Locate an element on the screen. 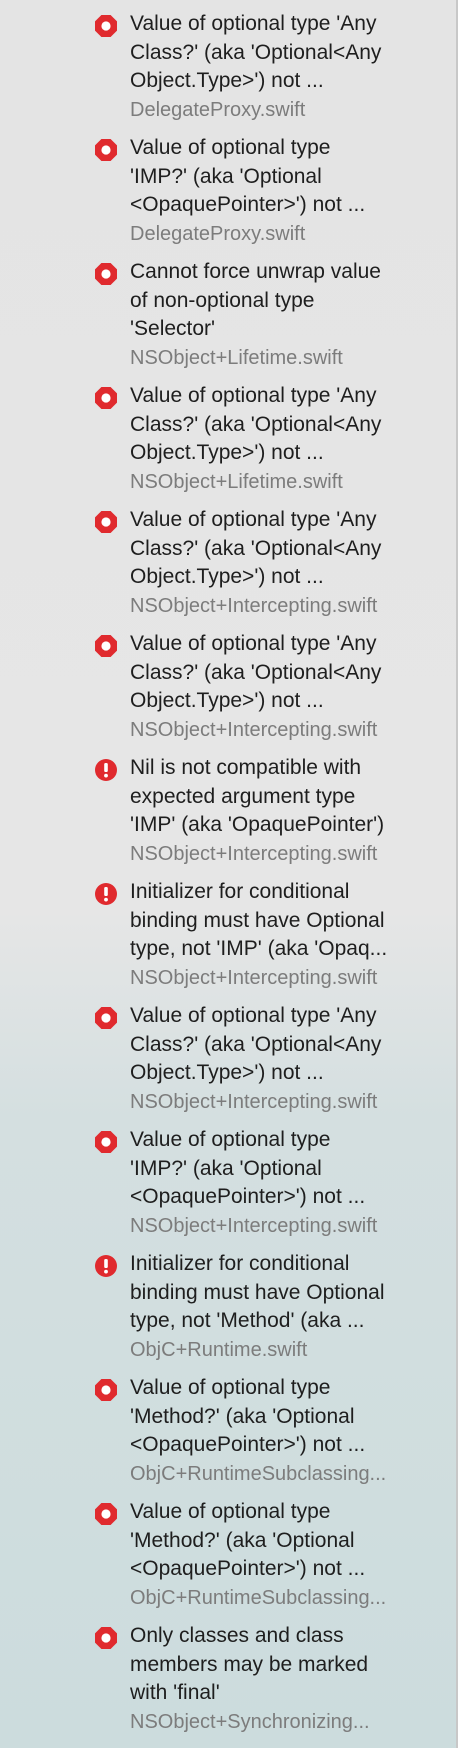 The image size is (458, 1748). issue-message-line: with 'final' is located at coordinates (175, 1692).